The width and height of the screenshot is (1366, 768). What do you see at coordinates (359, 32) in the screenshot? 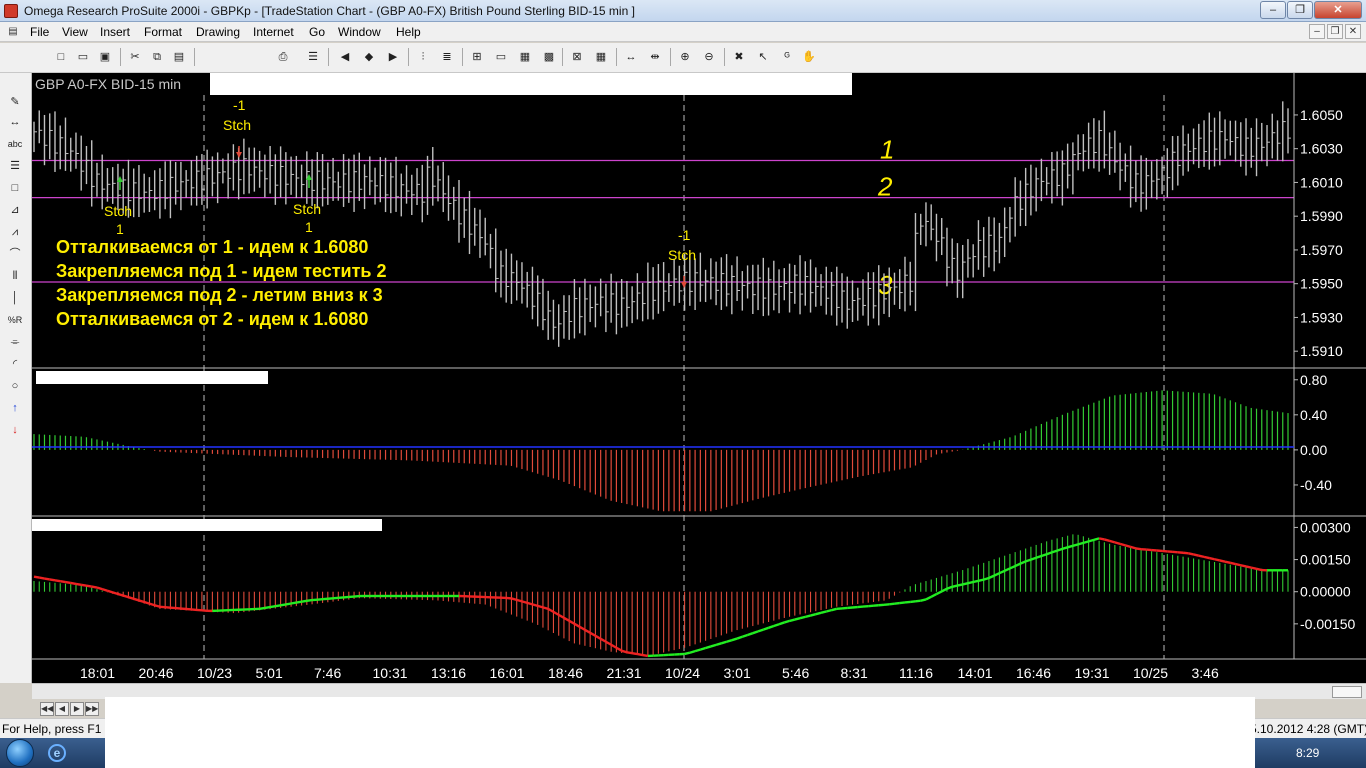
I see `menu-window: Window` at bounding box center [359, 32].